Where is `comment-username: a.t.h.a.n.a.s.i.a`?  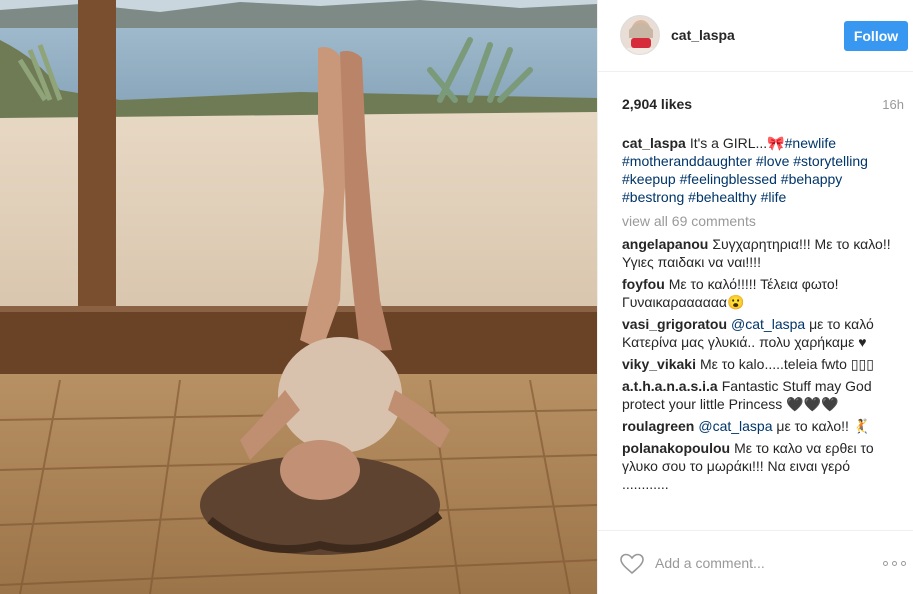
comment-username: a.t.h.a.n.a.s.i.a is located at coordinates (670, 386).